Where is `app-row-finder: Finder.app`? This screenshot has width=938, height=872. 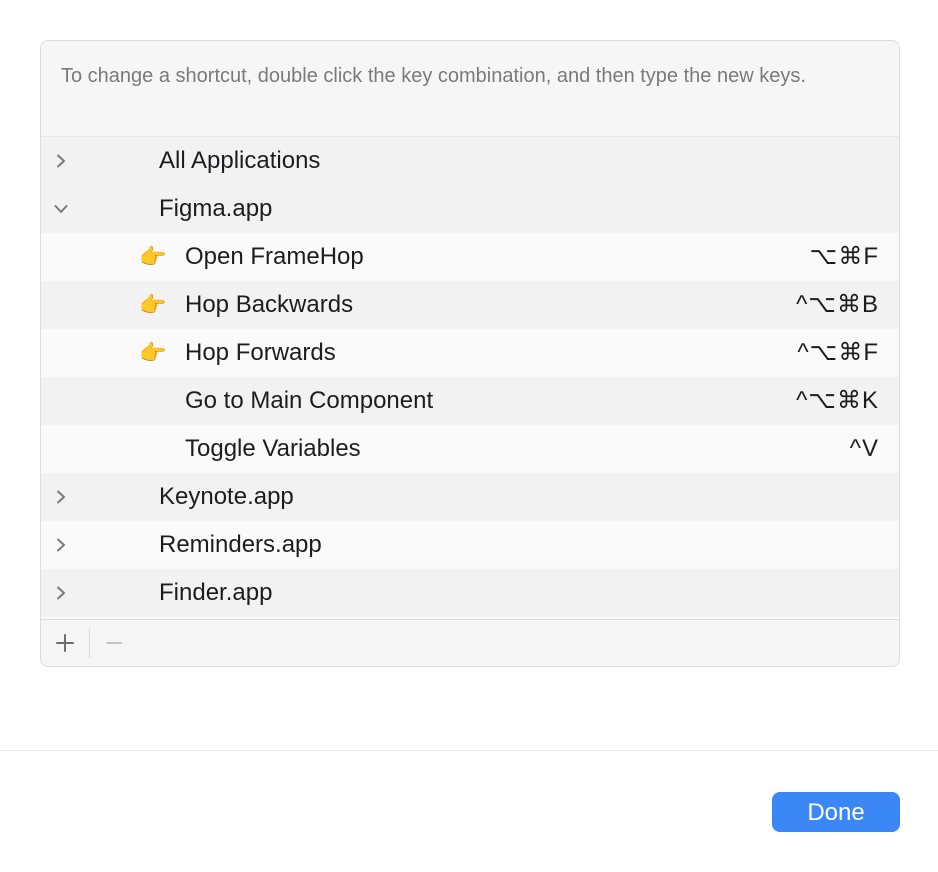 app-row-finder: Finder.app is located at coordinates (470, 593).